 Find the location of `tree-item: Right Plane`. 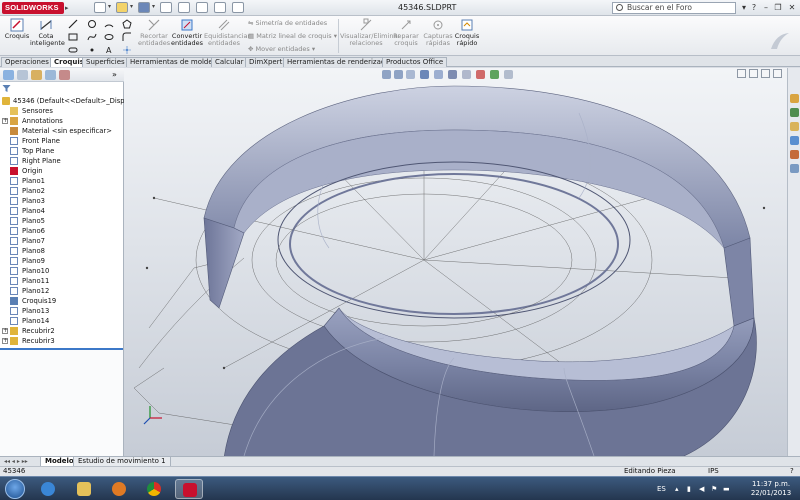

tree-item: Right Plane is located at coordinates (62, 161).